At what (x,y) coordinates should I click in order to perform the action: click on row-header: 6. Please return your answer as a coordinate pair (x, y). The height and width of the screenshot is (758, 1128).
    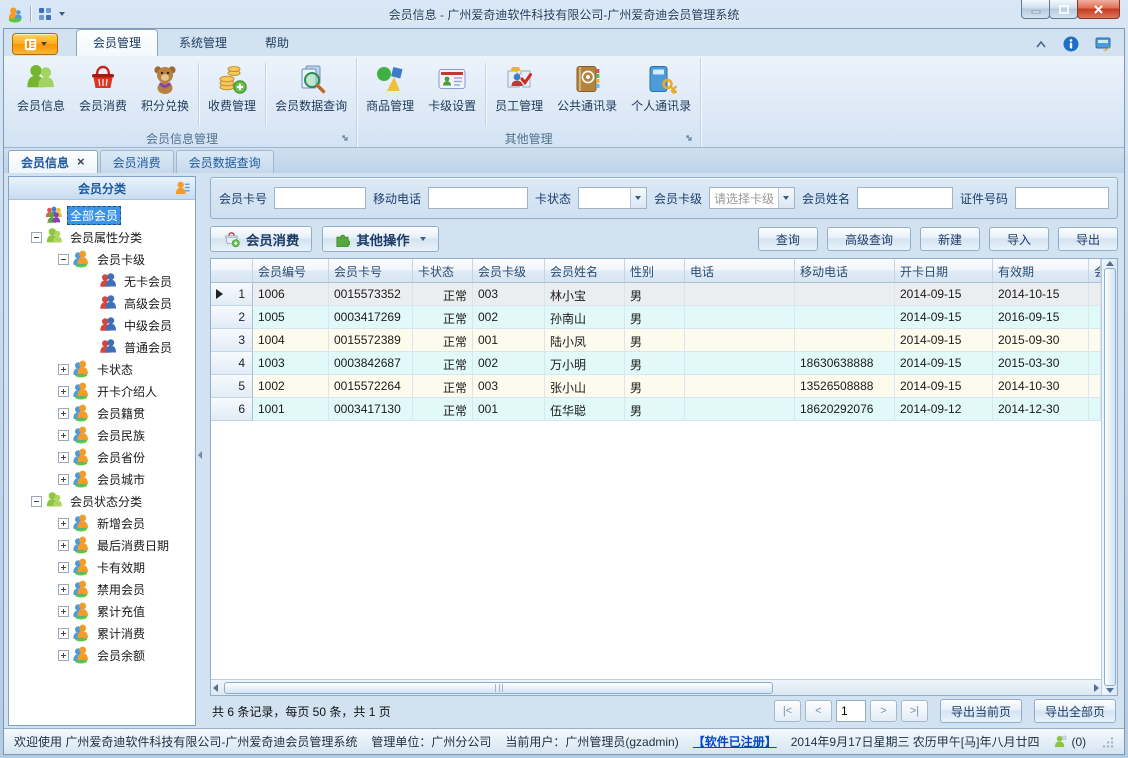
    Looking at the image, I should click on (232, 409).